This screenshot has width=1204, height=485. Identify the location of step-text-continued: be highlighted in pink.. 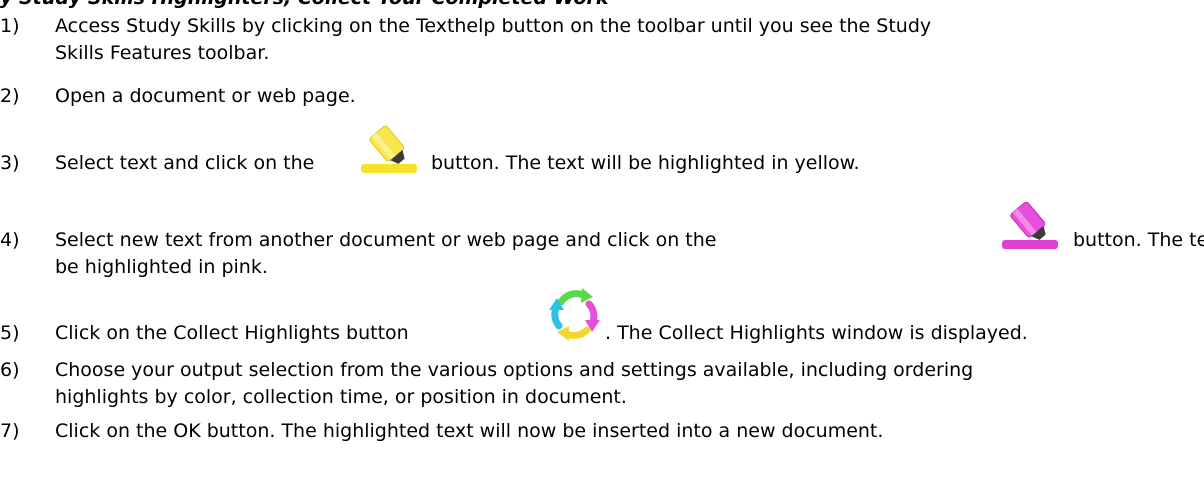
(161, 267).